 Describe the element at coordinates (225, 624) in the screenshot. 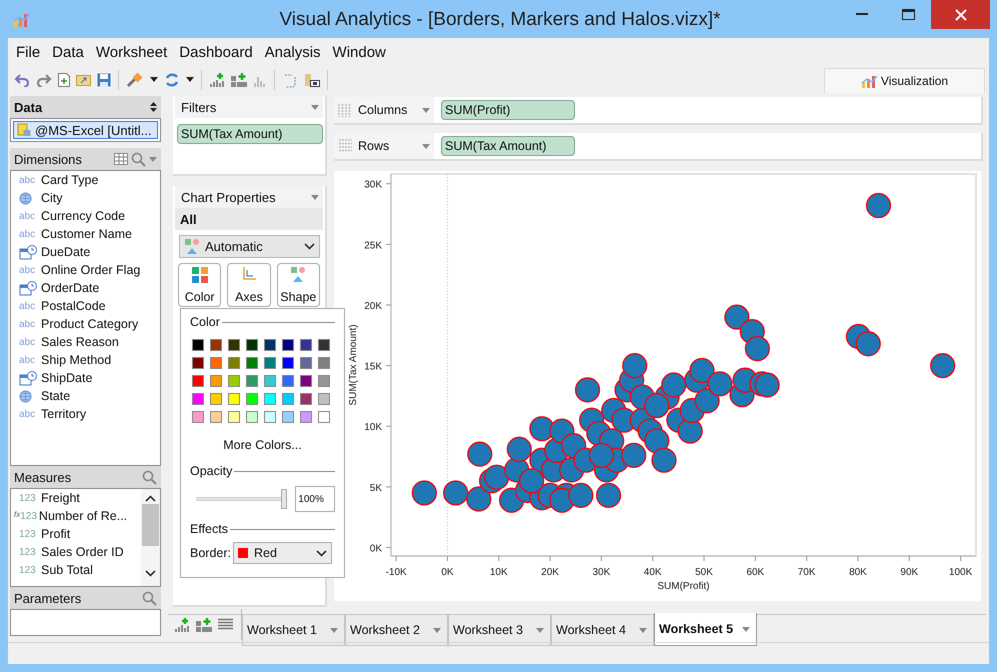

I see `list-icon` at that location.